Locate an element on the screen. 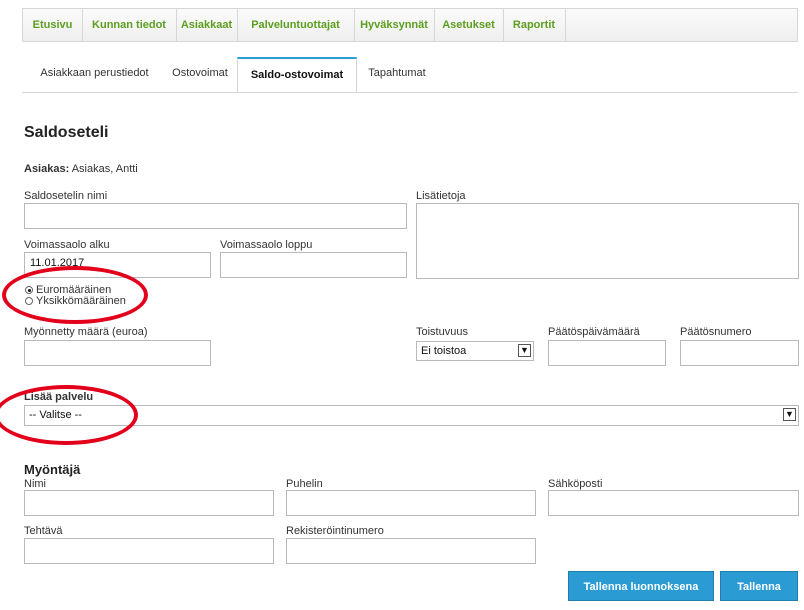 Image resolution: width=804 pixels, height=610 pixels. customer-label: Asiakas: is located at coordinates (47, 169).